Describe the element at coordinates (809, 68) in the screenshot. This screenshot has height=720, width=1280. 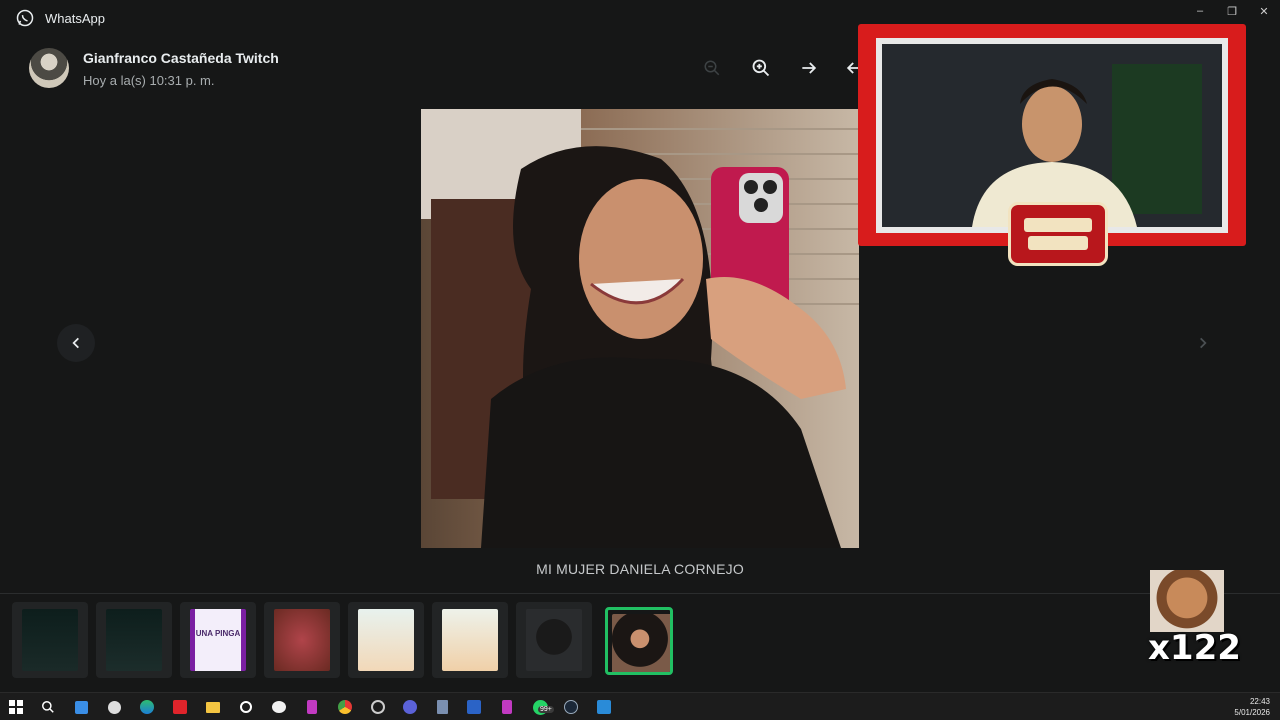
I see `forward-icon` at that location.